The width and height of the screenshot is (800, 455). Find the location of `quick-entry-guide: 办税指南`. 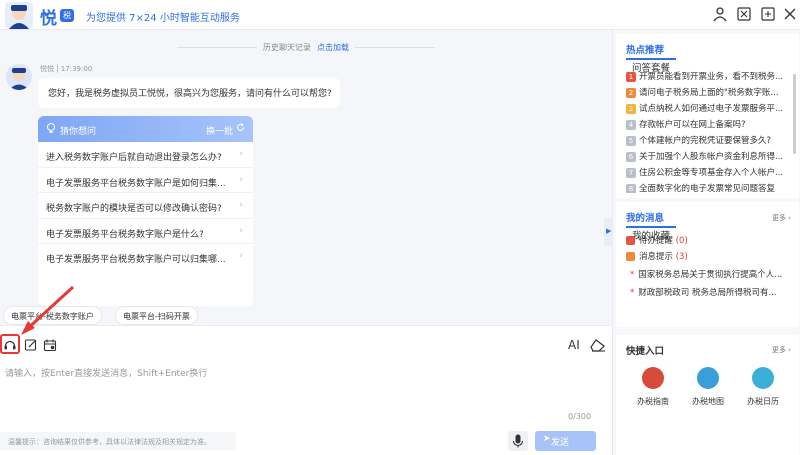

quick-entry-guide: 办税指南 is located at coordinates (653, 387).